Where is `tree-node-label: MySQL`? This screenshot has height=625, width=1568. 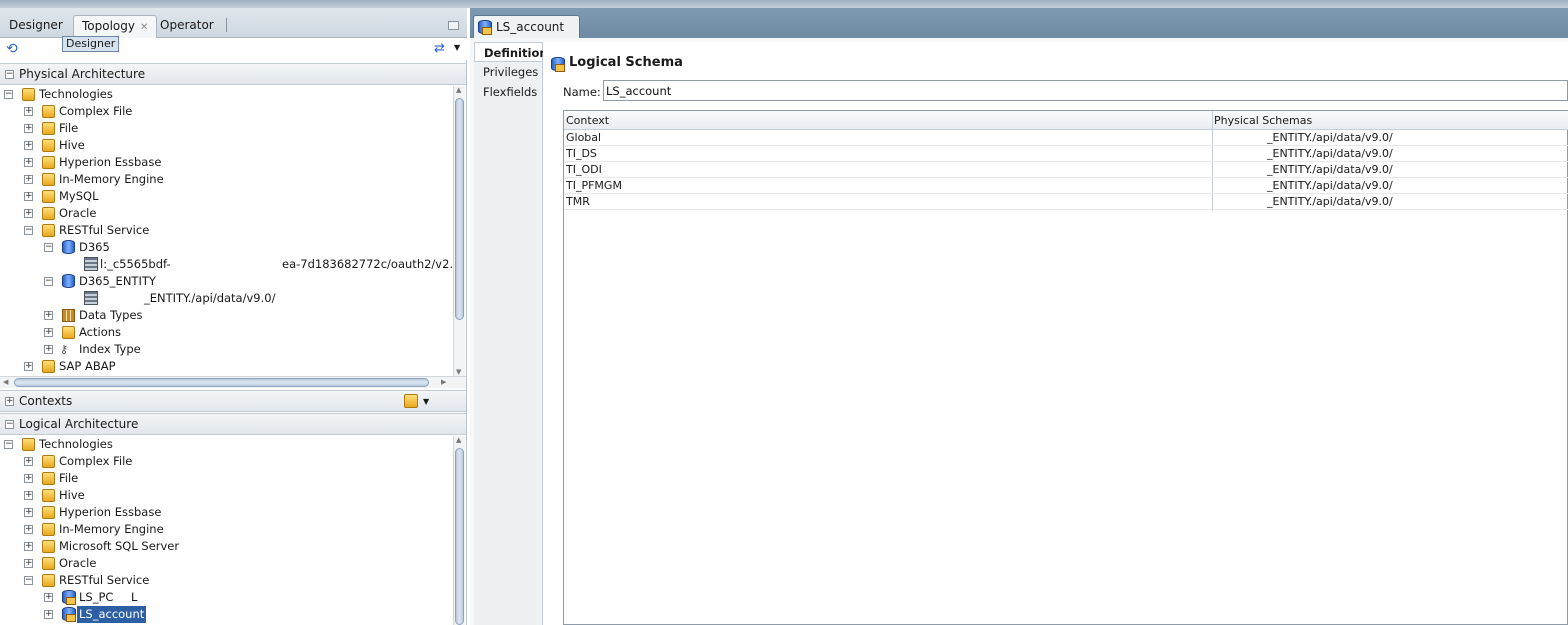 tree-node-label: MySQL is located at coordinates (79, 196).